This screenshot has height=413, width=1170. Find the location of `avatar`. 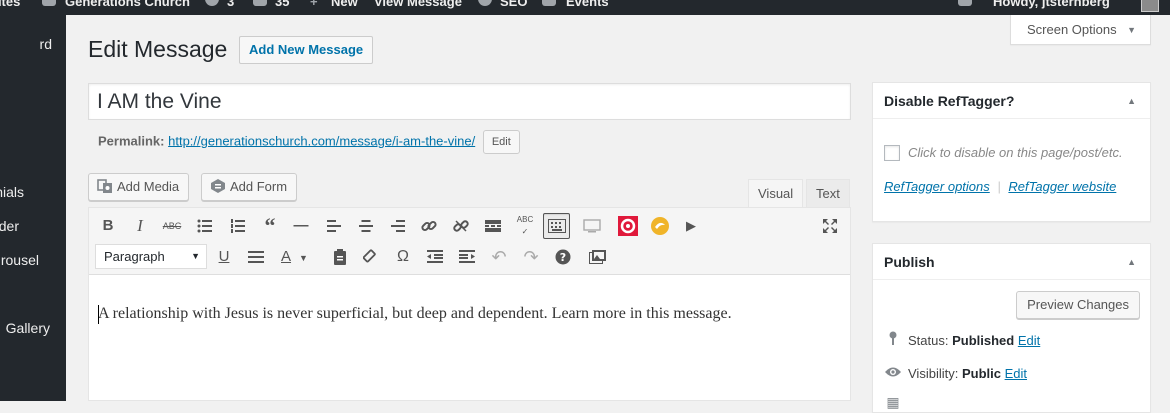

avatar is located at coordinates (1150, 6).